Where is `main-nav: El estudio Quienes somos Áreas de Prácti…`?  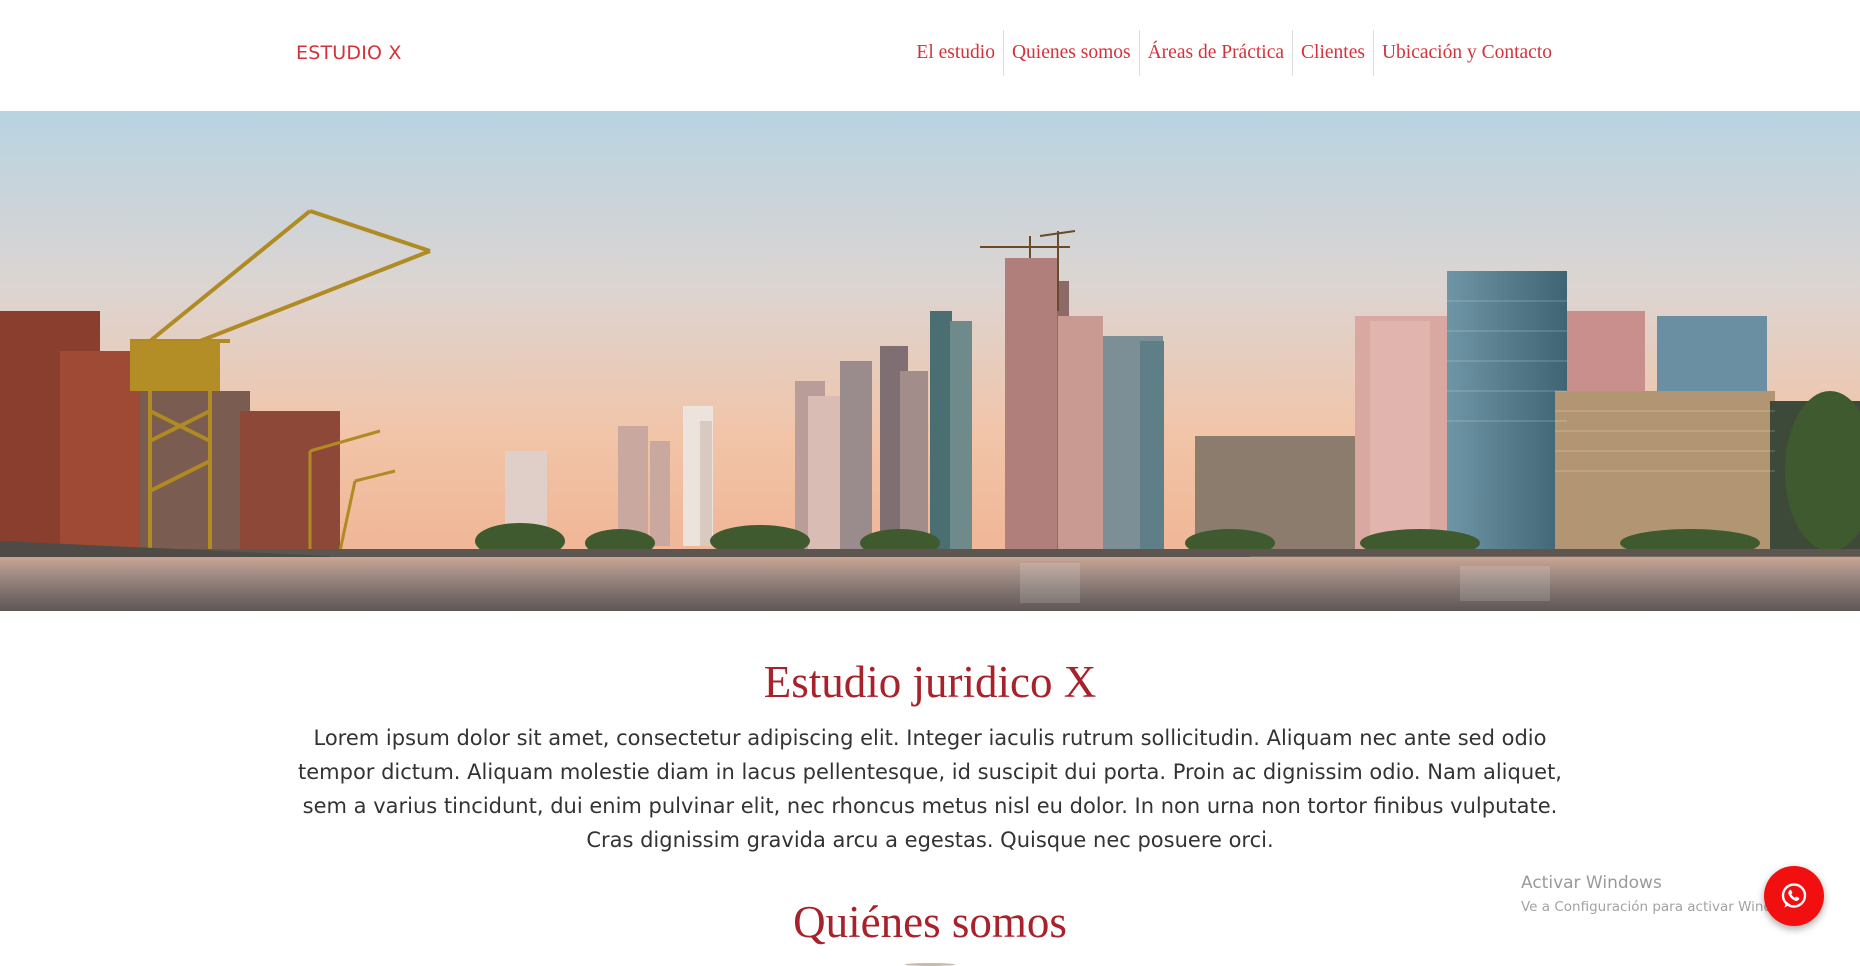 main-nav: El estudio Quienes somos Áreas de Prácti… is located at coordinates (1234, 53).